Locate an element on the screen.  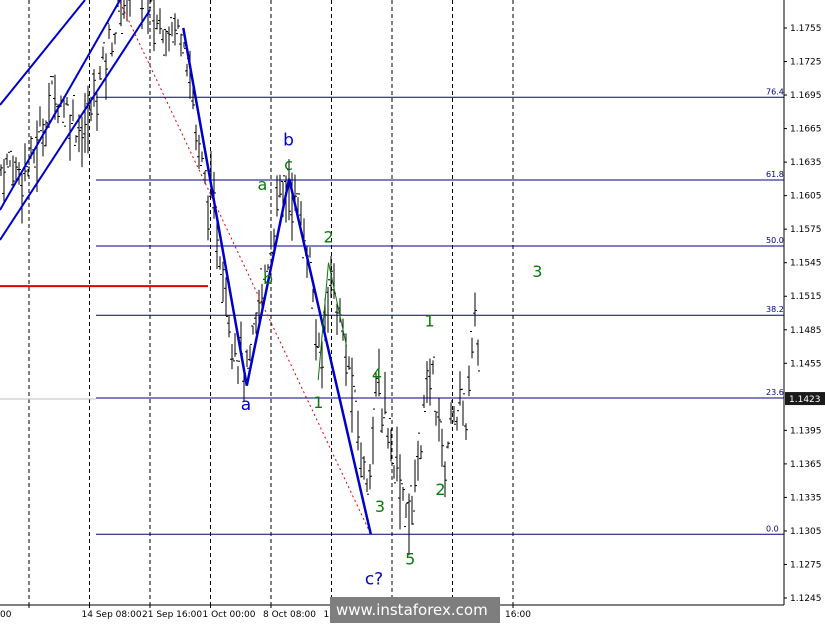
y-tick-label: 1.1755 is located at coordinates (806, 29).